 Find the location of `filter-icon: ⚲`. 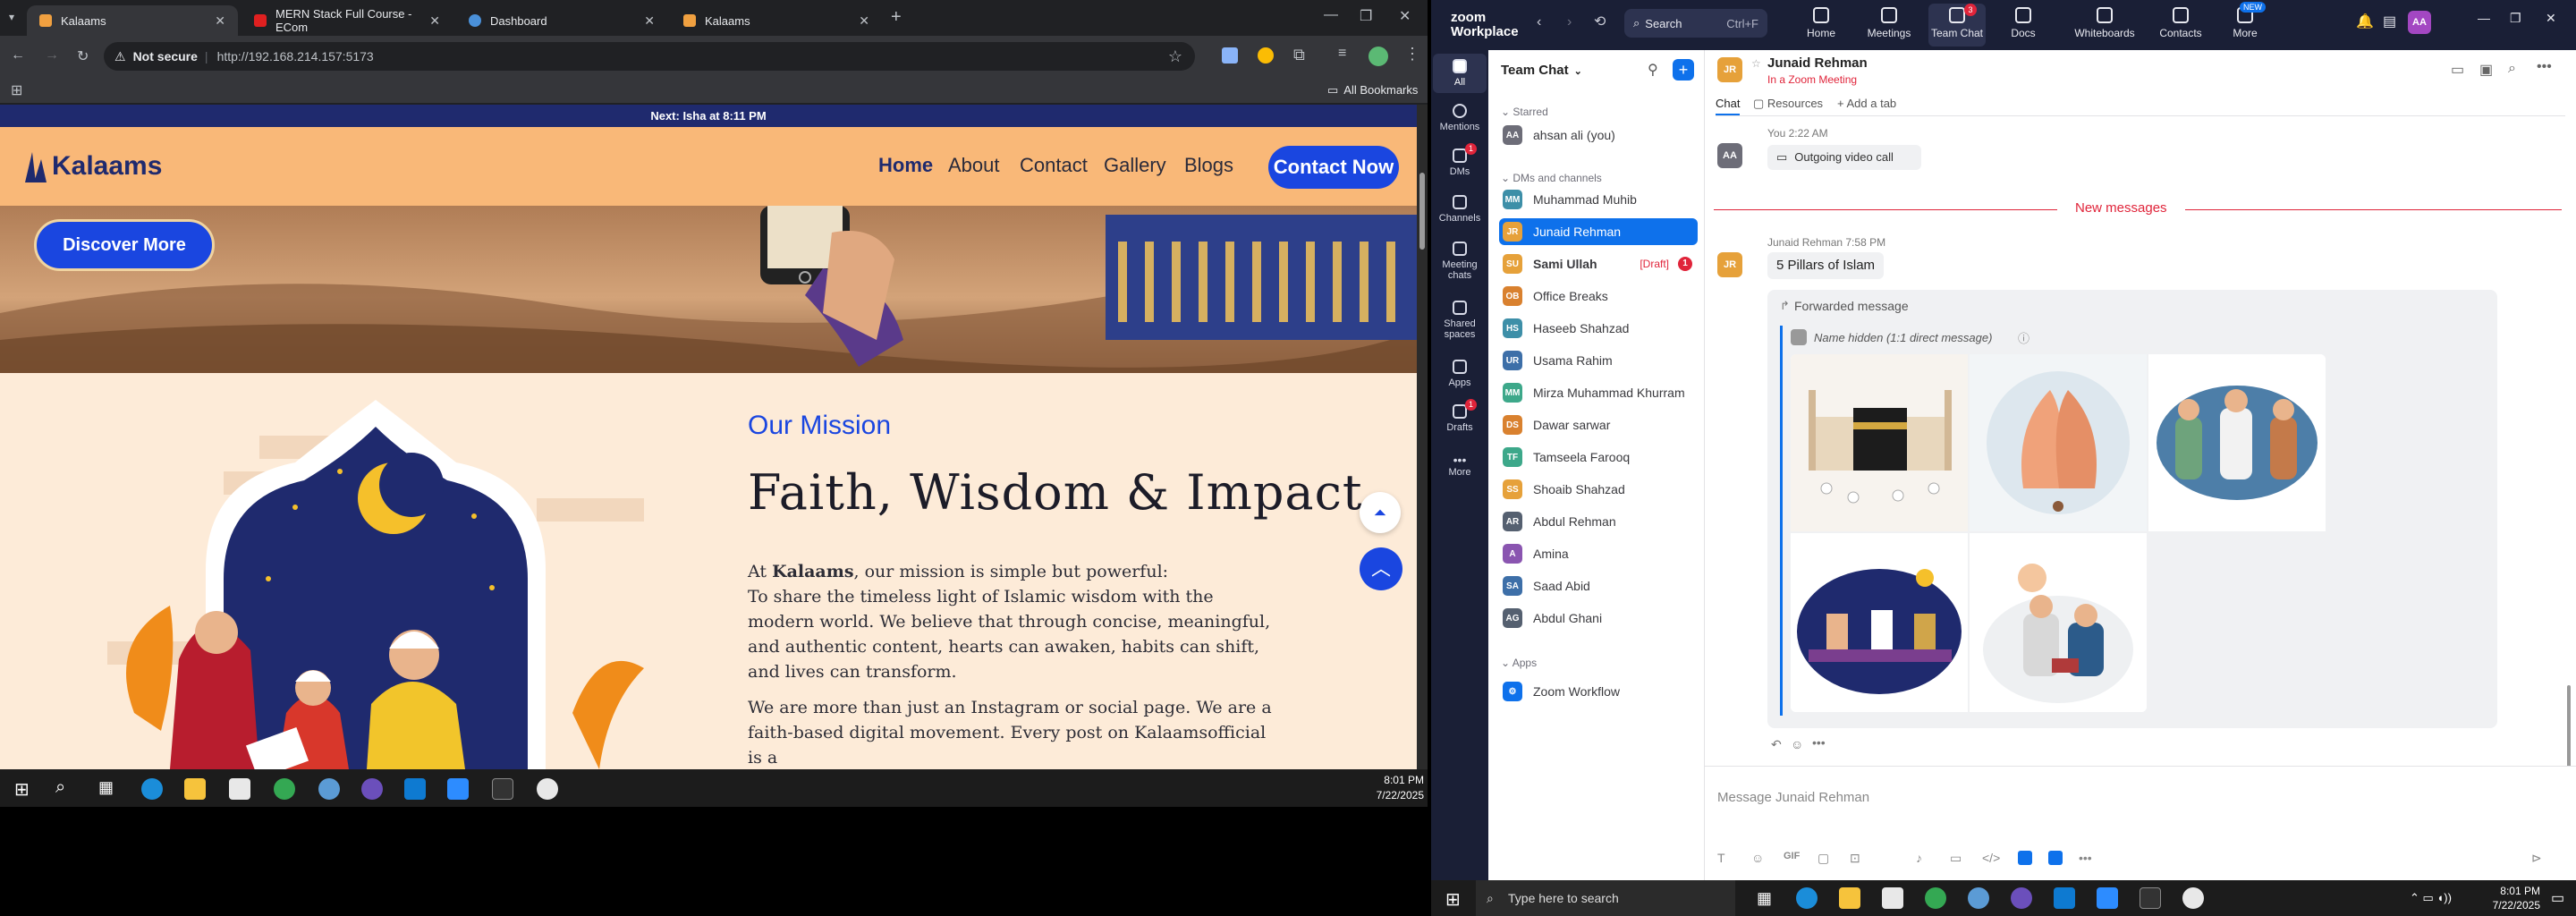

filter-icon: ⚲ is located at coordinates (1653, 70).